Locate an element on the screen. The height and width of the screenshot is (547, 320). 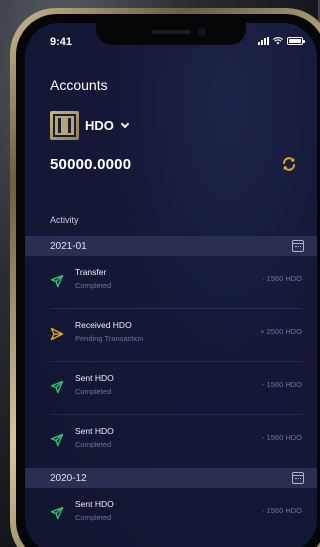
transaction-status: Pending Transaction is located at coordinates (109, 338).